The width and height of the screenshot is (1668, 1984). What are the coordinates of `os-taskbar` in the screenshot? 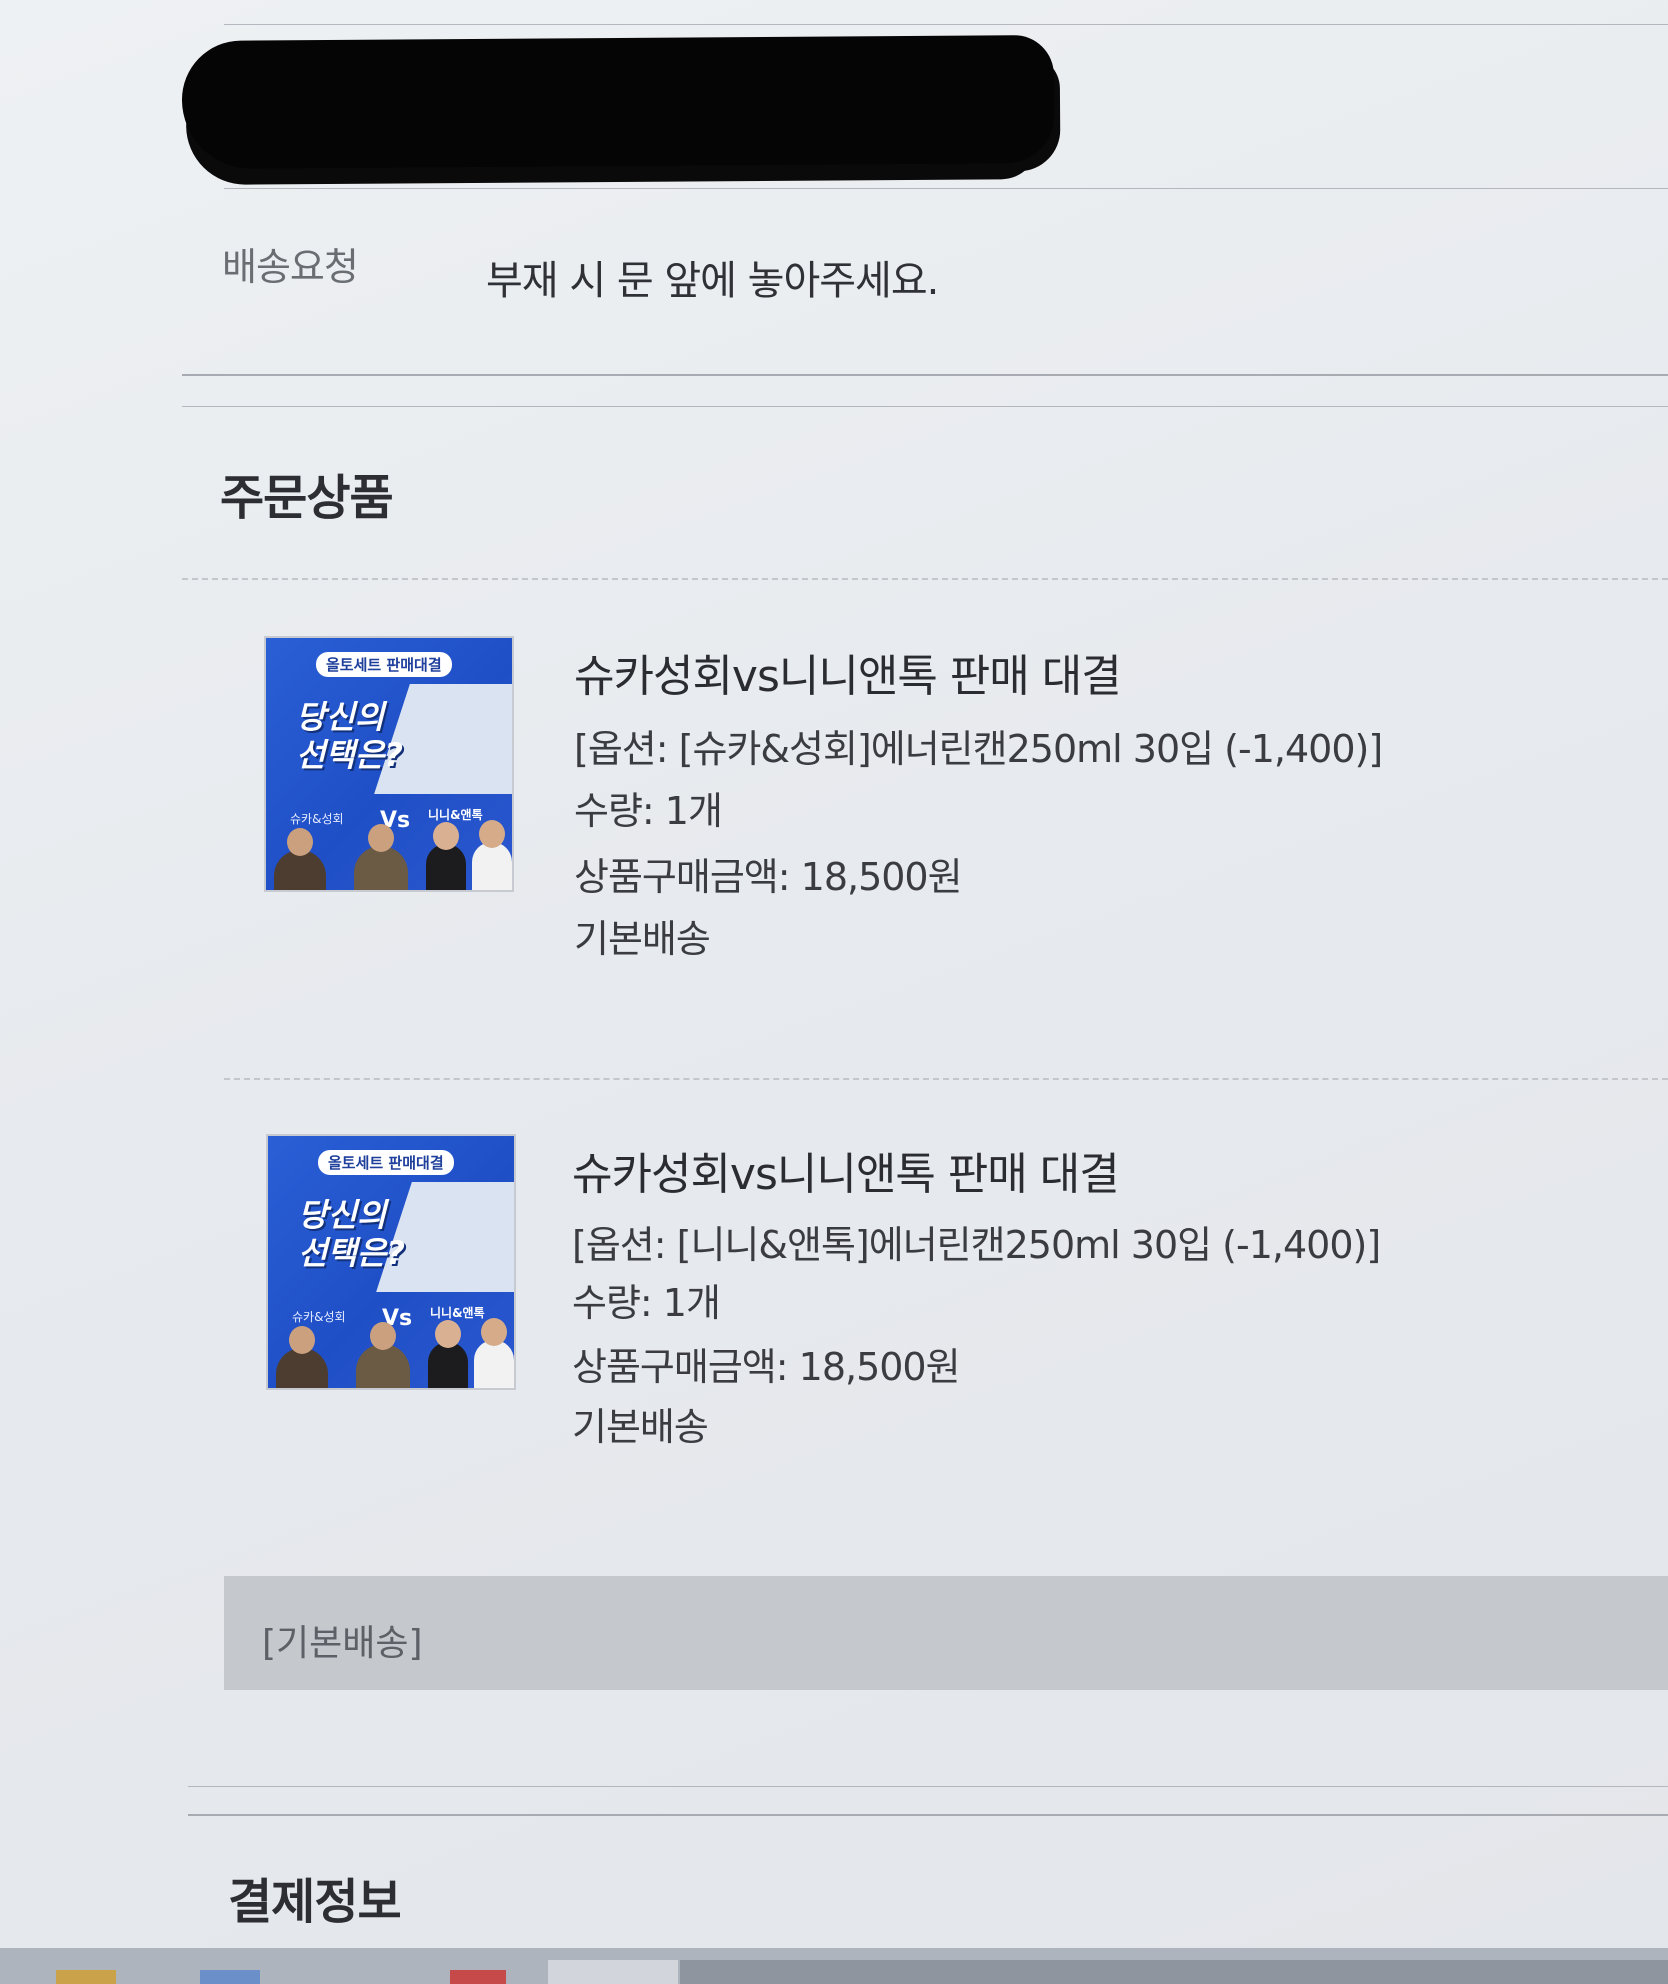 It's located at (834, 1966).